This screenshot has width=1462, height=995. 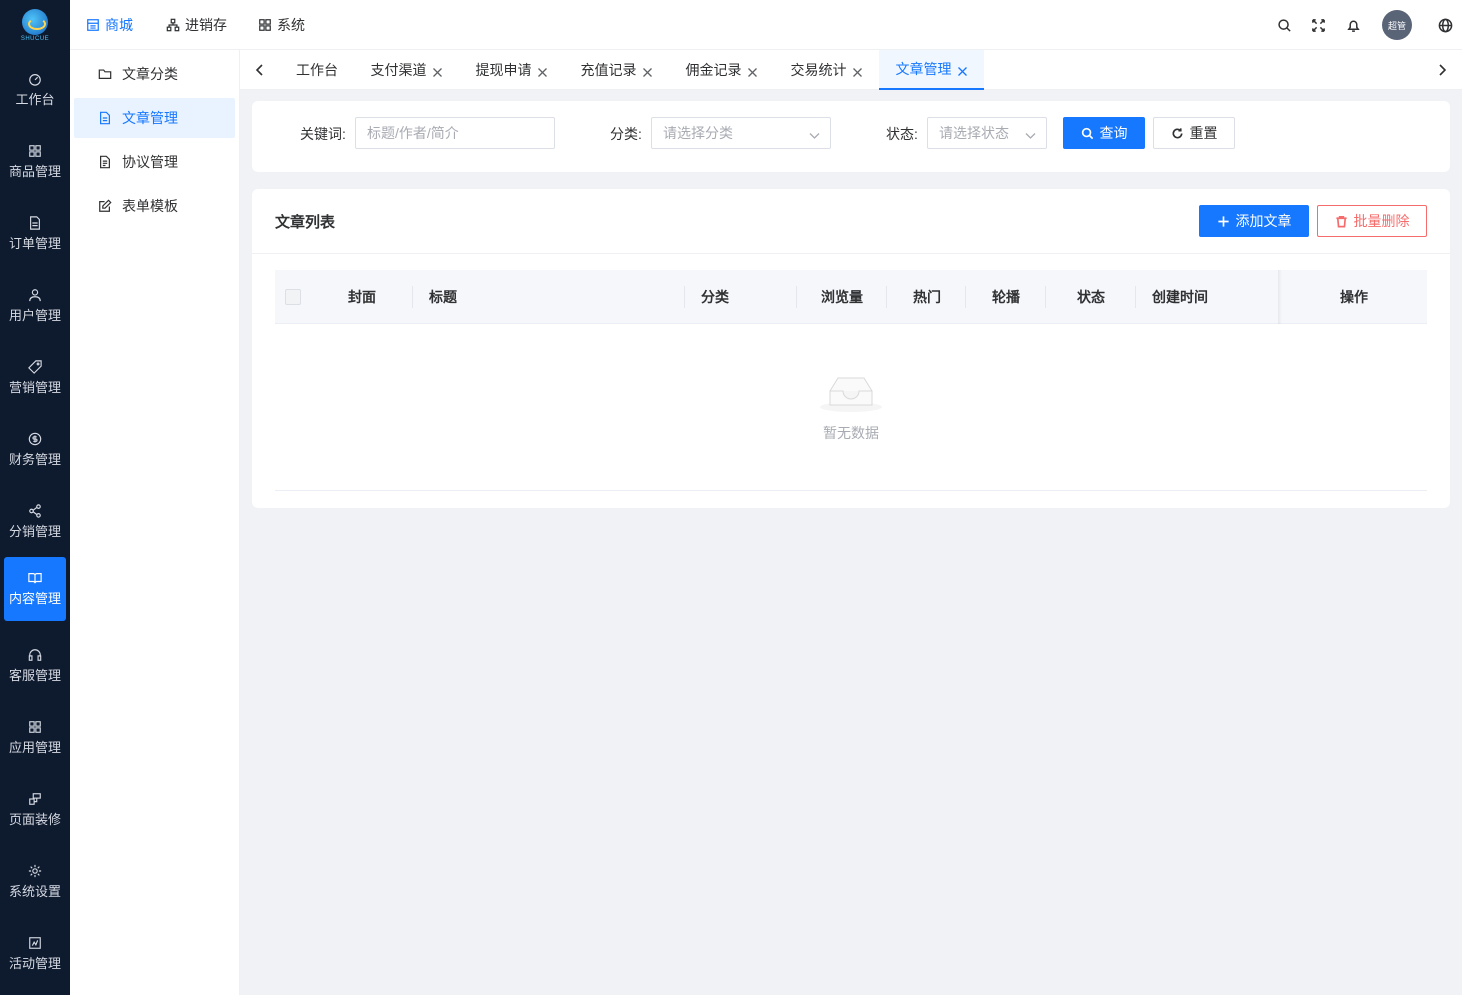 What do you see at coordinates (154, 206) in the screenshot?
I see `submenu-item-form-template: 表单模板` at bounding box center [154, 206].